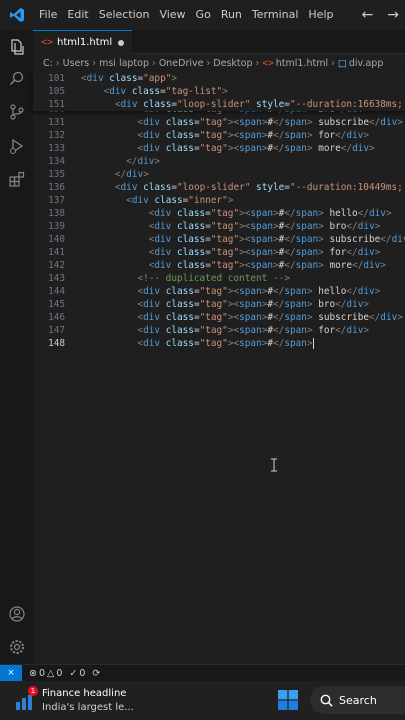  What do you see at coordinates (275, 15) in the screenshot?
I see `menu-terminal: Terminal` at bounding box center [275, 15].